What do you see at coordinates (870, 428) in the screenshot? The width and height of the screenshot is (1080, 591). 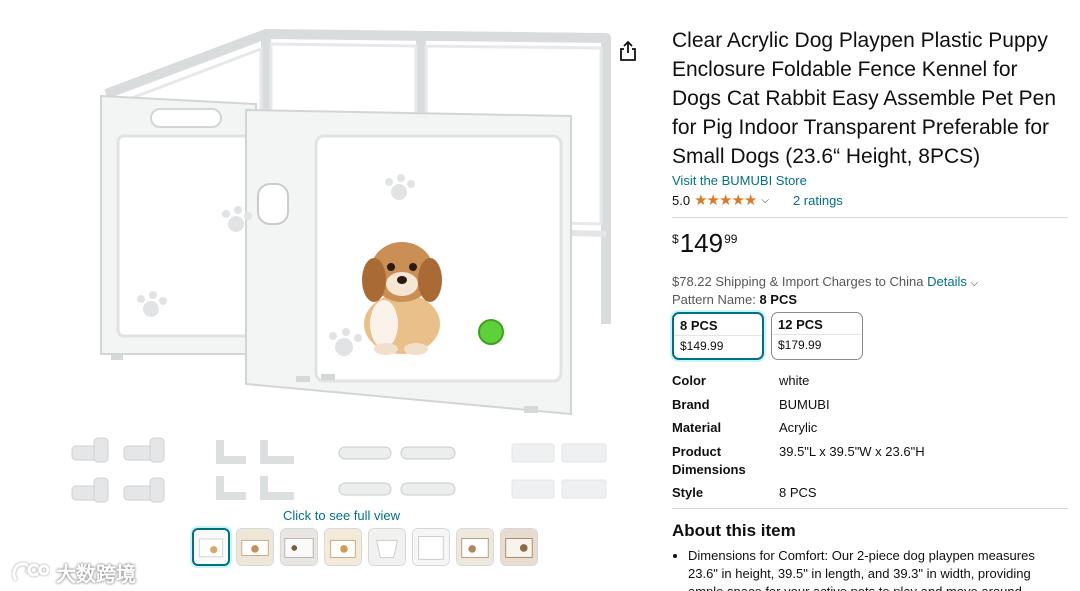 I see `spec-row-material: Material Acrylic` at bounding box center [870, 428].